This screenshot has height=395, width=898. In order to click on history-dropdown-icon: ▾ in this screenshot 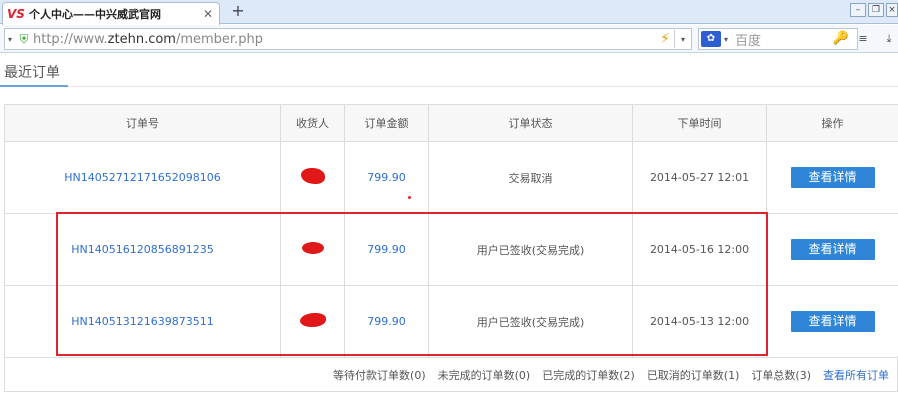, I will do `click(10, 39)`.